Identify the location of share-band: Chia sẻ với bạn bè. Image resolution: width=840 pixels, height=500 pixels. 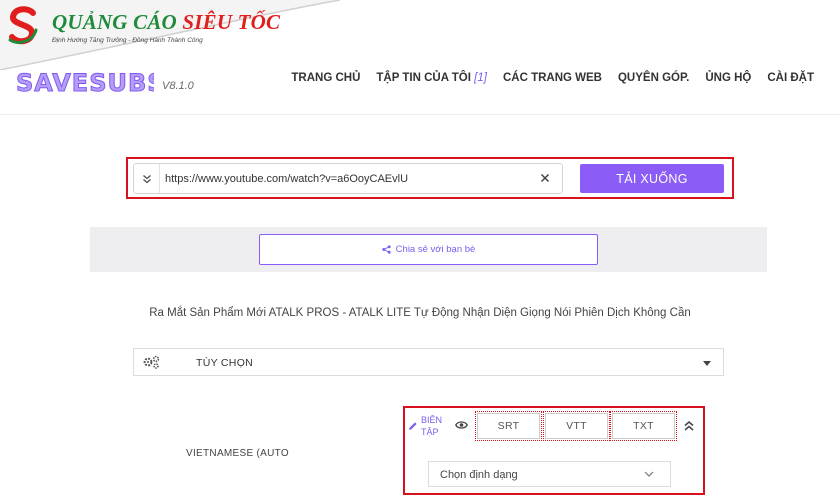
(428, 249).